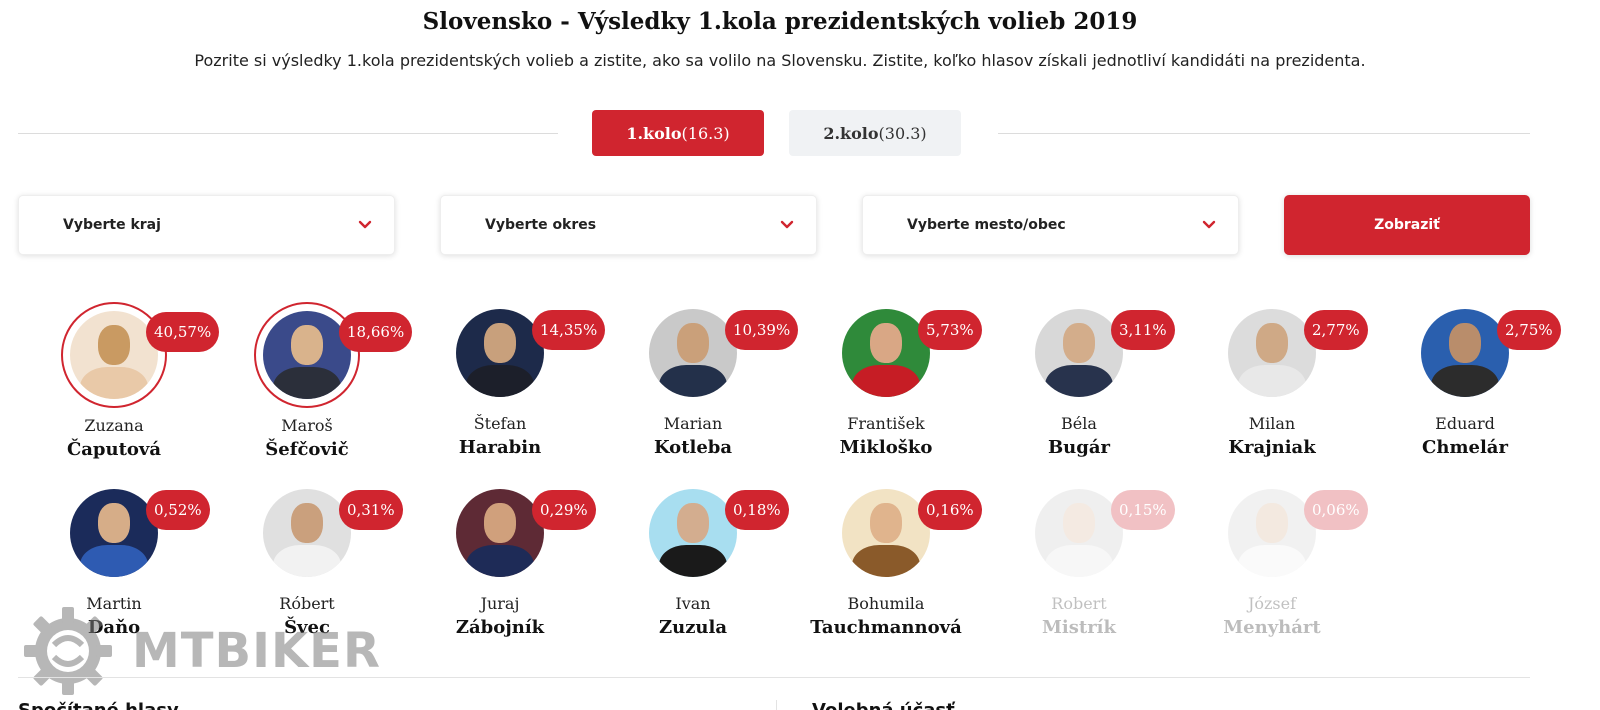 The width and height of the screenshot is (1600, 710). What do you see at coordinates (1272, 603) in the screenshot?
I see `candidate-first-name: József` at bounding box center [1272, 603].